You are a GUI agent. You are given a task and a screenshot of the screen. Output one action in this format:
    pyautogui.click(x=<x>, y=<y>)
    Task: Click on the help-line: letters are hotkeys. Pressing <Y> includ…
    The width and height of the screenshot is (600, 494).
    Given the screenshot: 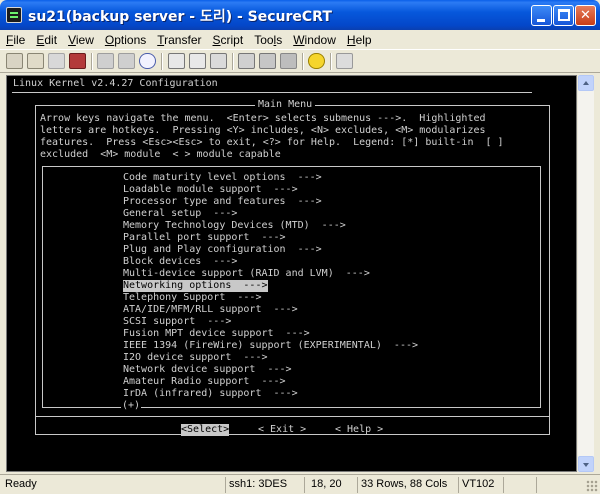 What is the action you would take?
    pyautogui.click(x=263, y=130)
    